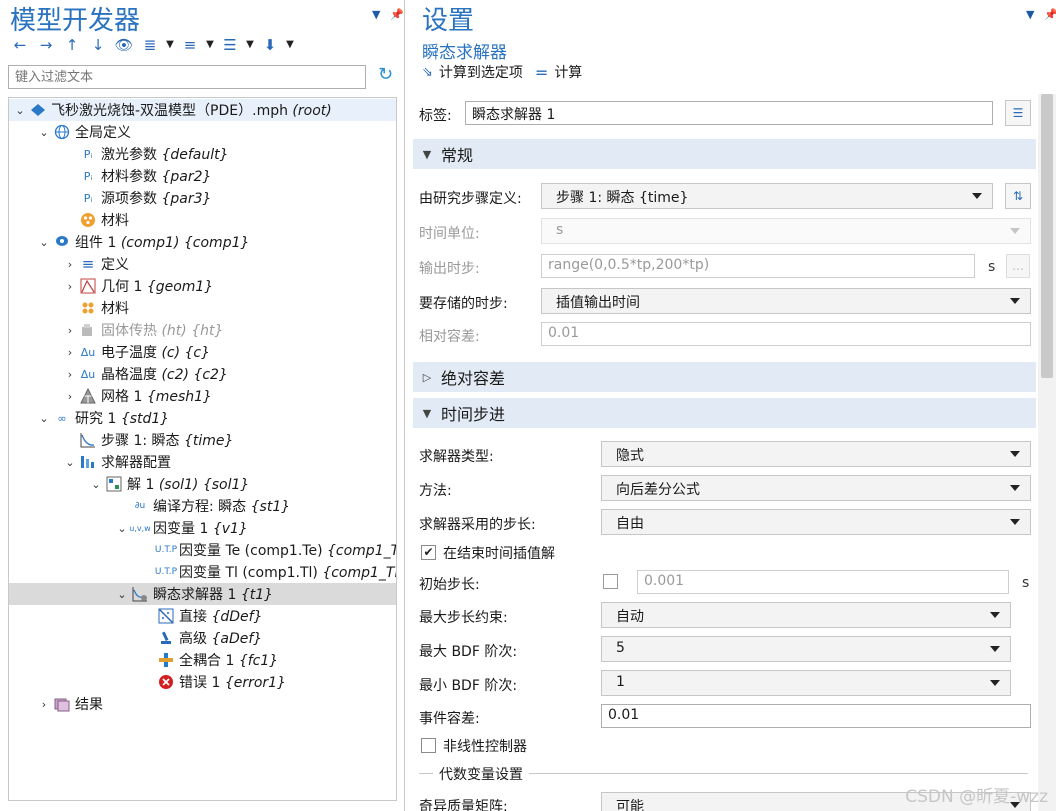 This screenshot has width=1056, height=811. I want to click on filter-input, so click(187, 77).